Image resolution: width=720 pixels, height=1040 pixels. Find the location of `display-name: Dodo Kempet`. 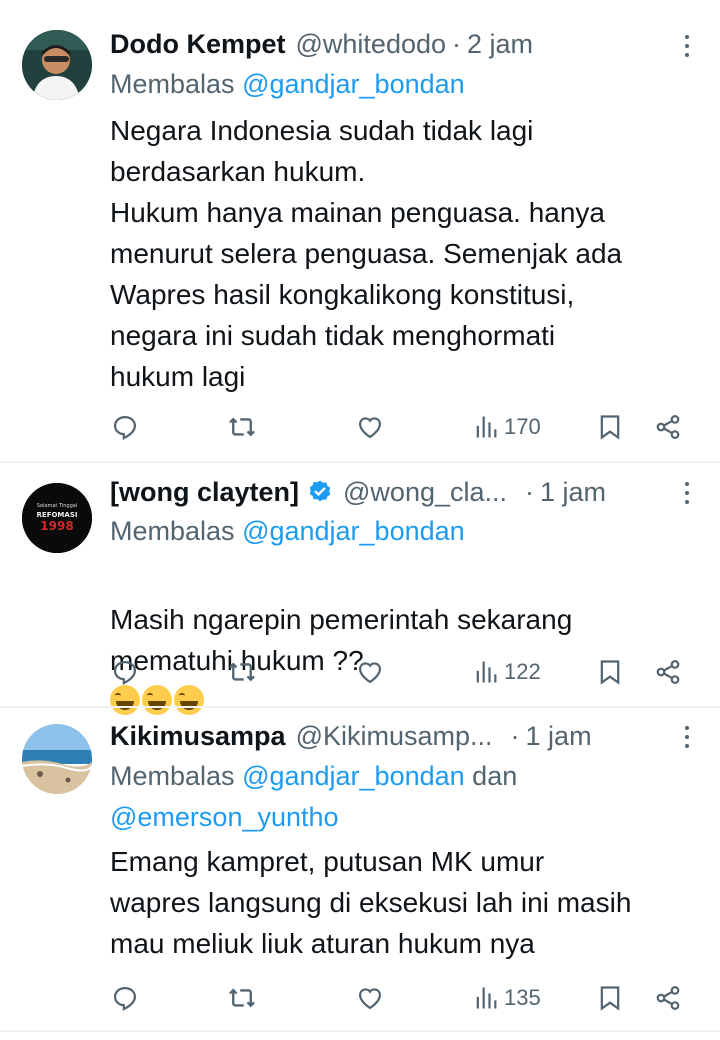

display-name: Dodo Kempet is located at coordinates (198, 44).